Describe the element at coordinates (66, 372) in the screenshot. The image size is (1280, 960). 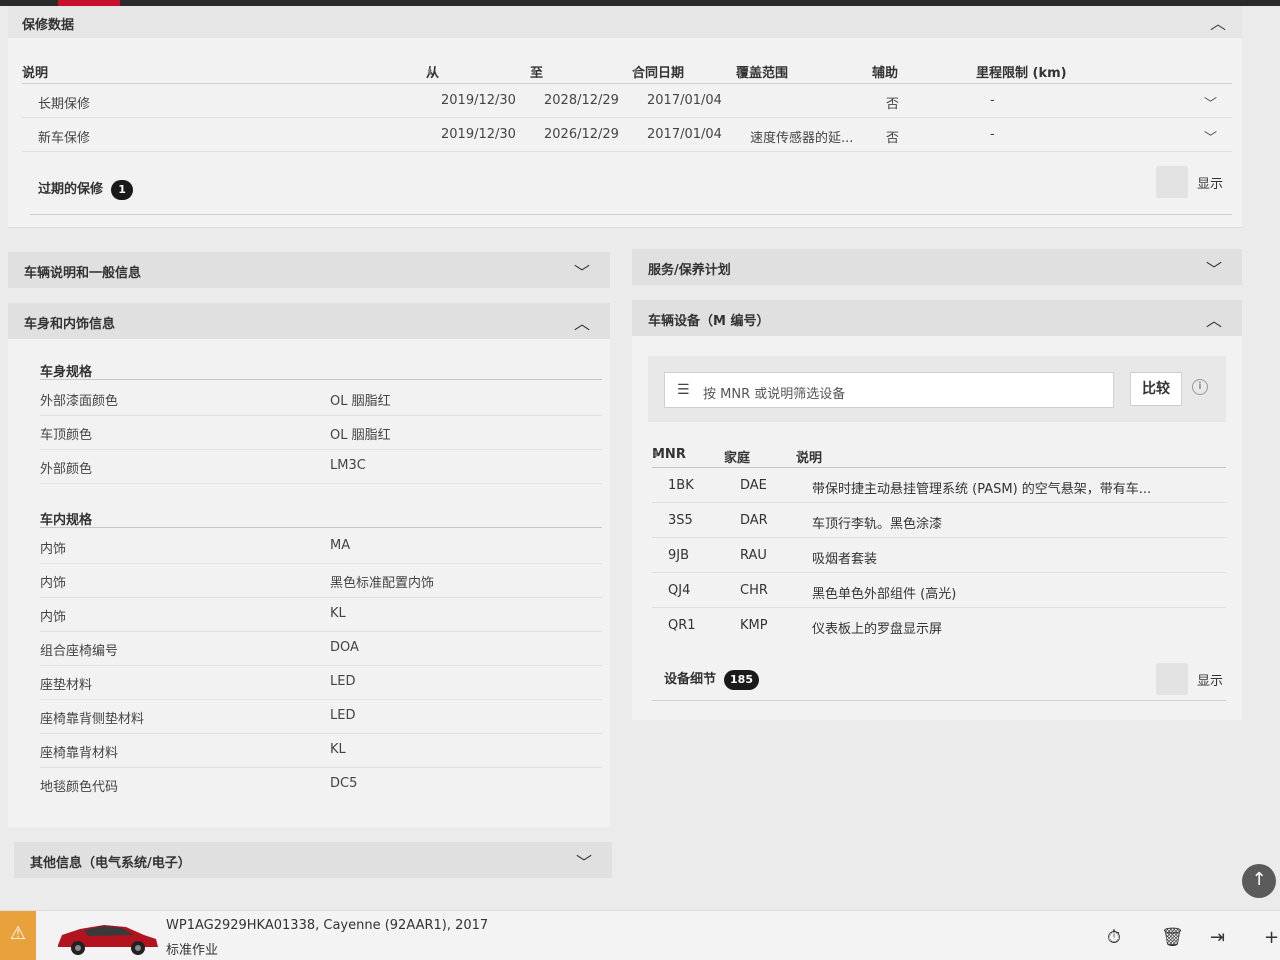
I see `exterior-spec-heading: 车身规格` at that location.